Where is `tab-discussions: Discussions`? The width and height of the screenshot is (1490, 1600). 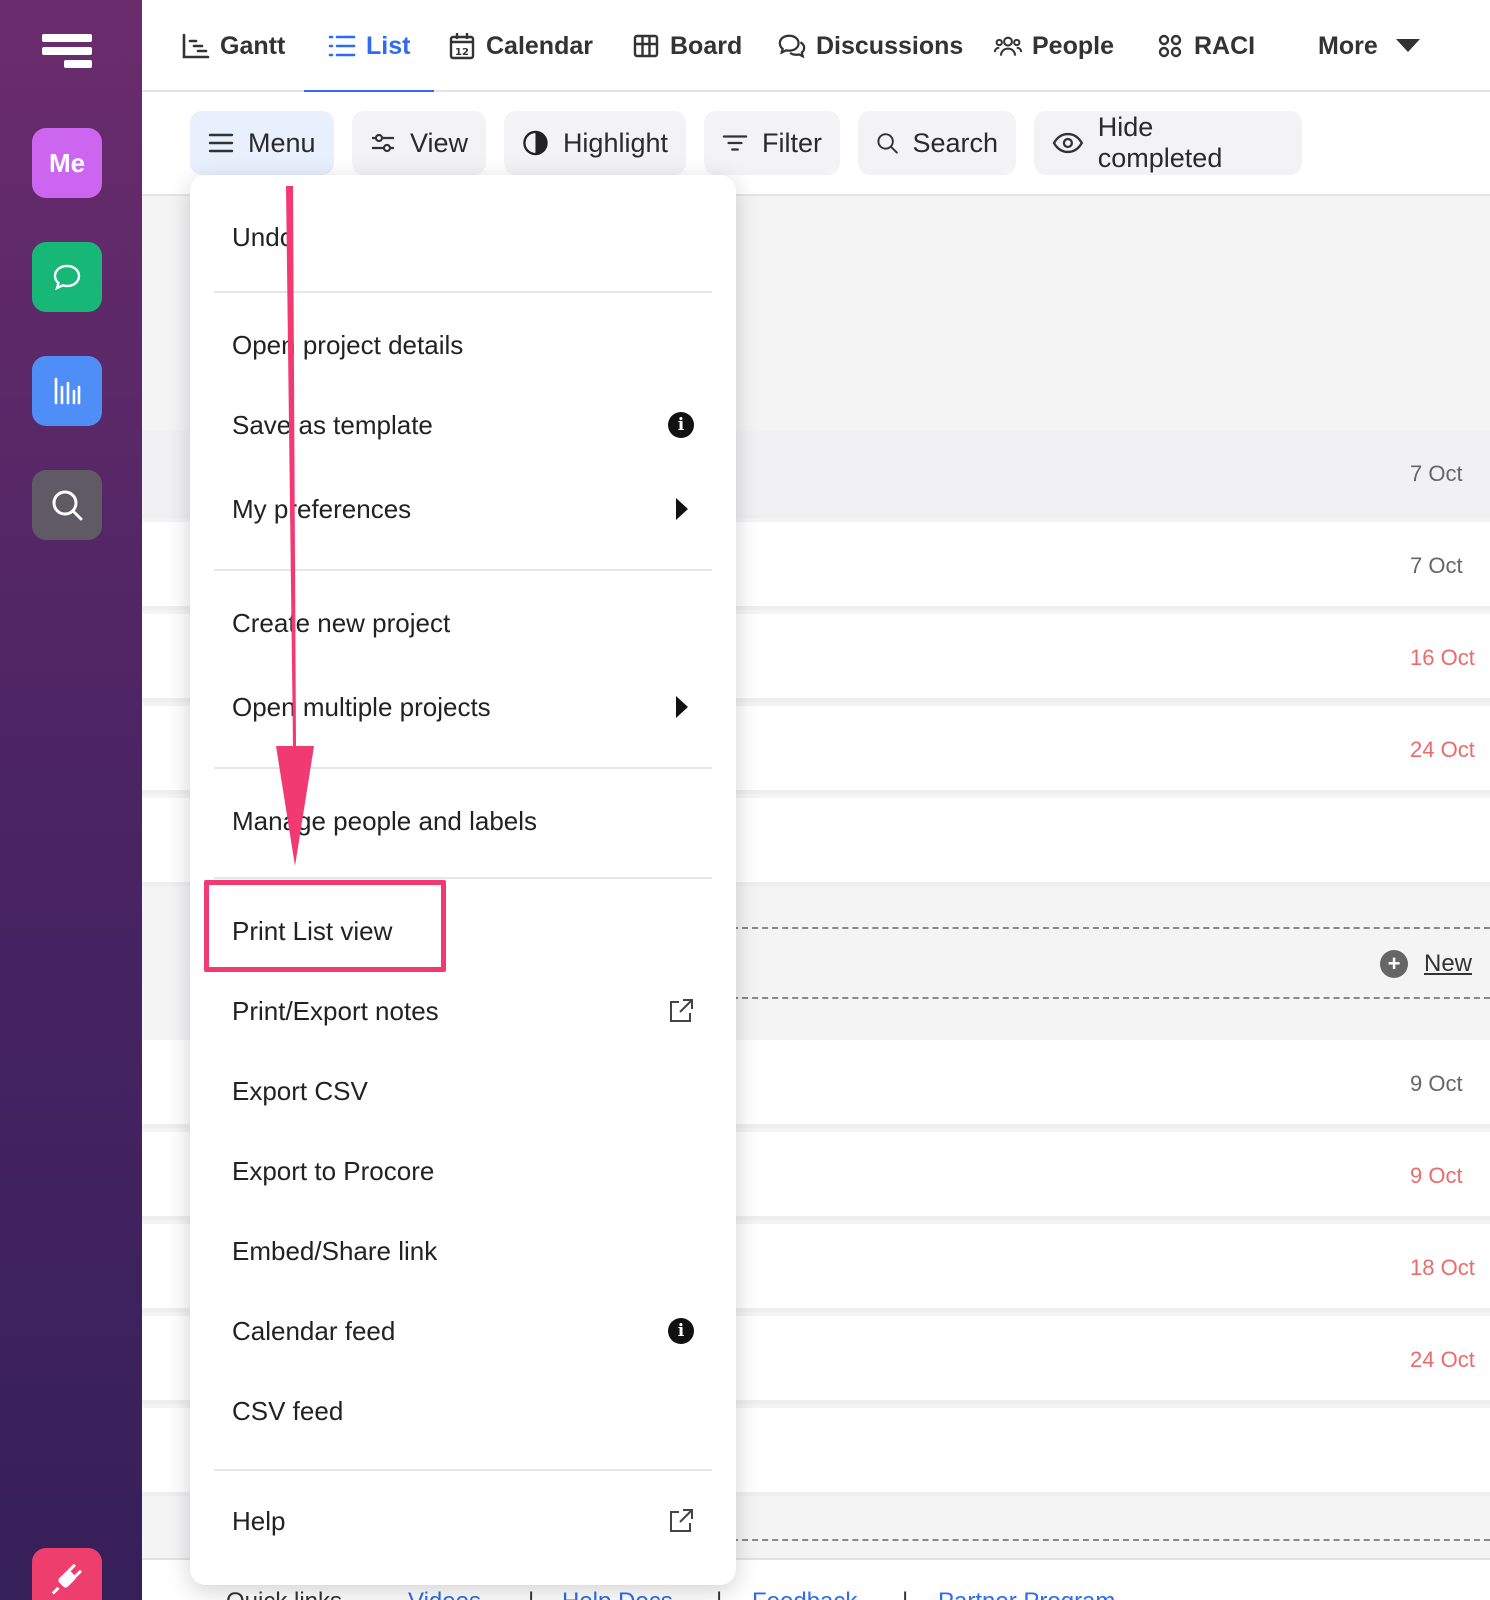
tab-discussions: Discussions is located at coordinates (870, 46).